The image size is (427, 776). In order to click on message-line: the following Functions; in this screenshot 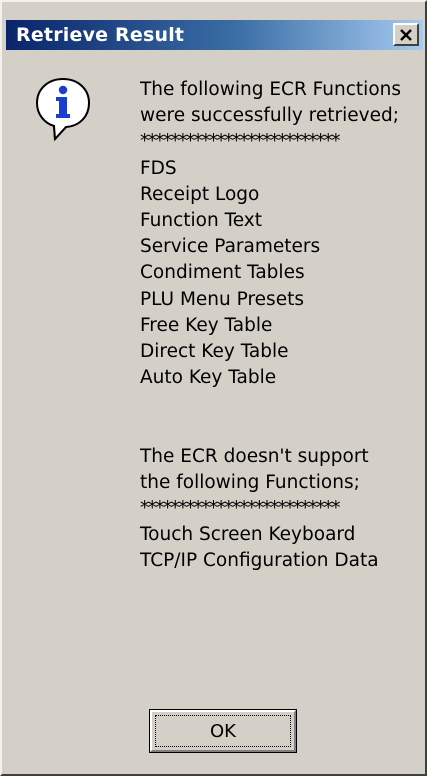, I will do `click(250, 482)`.